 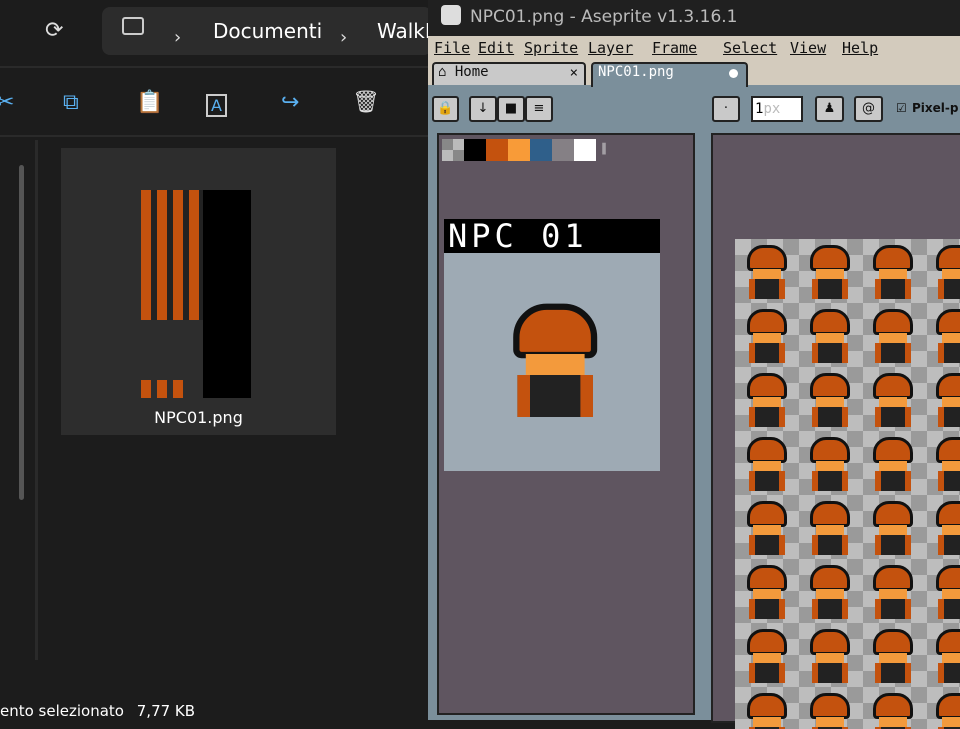 I want to click on file-name: NPC01.png, so click(x=198, y=417).